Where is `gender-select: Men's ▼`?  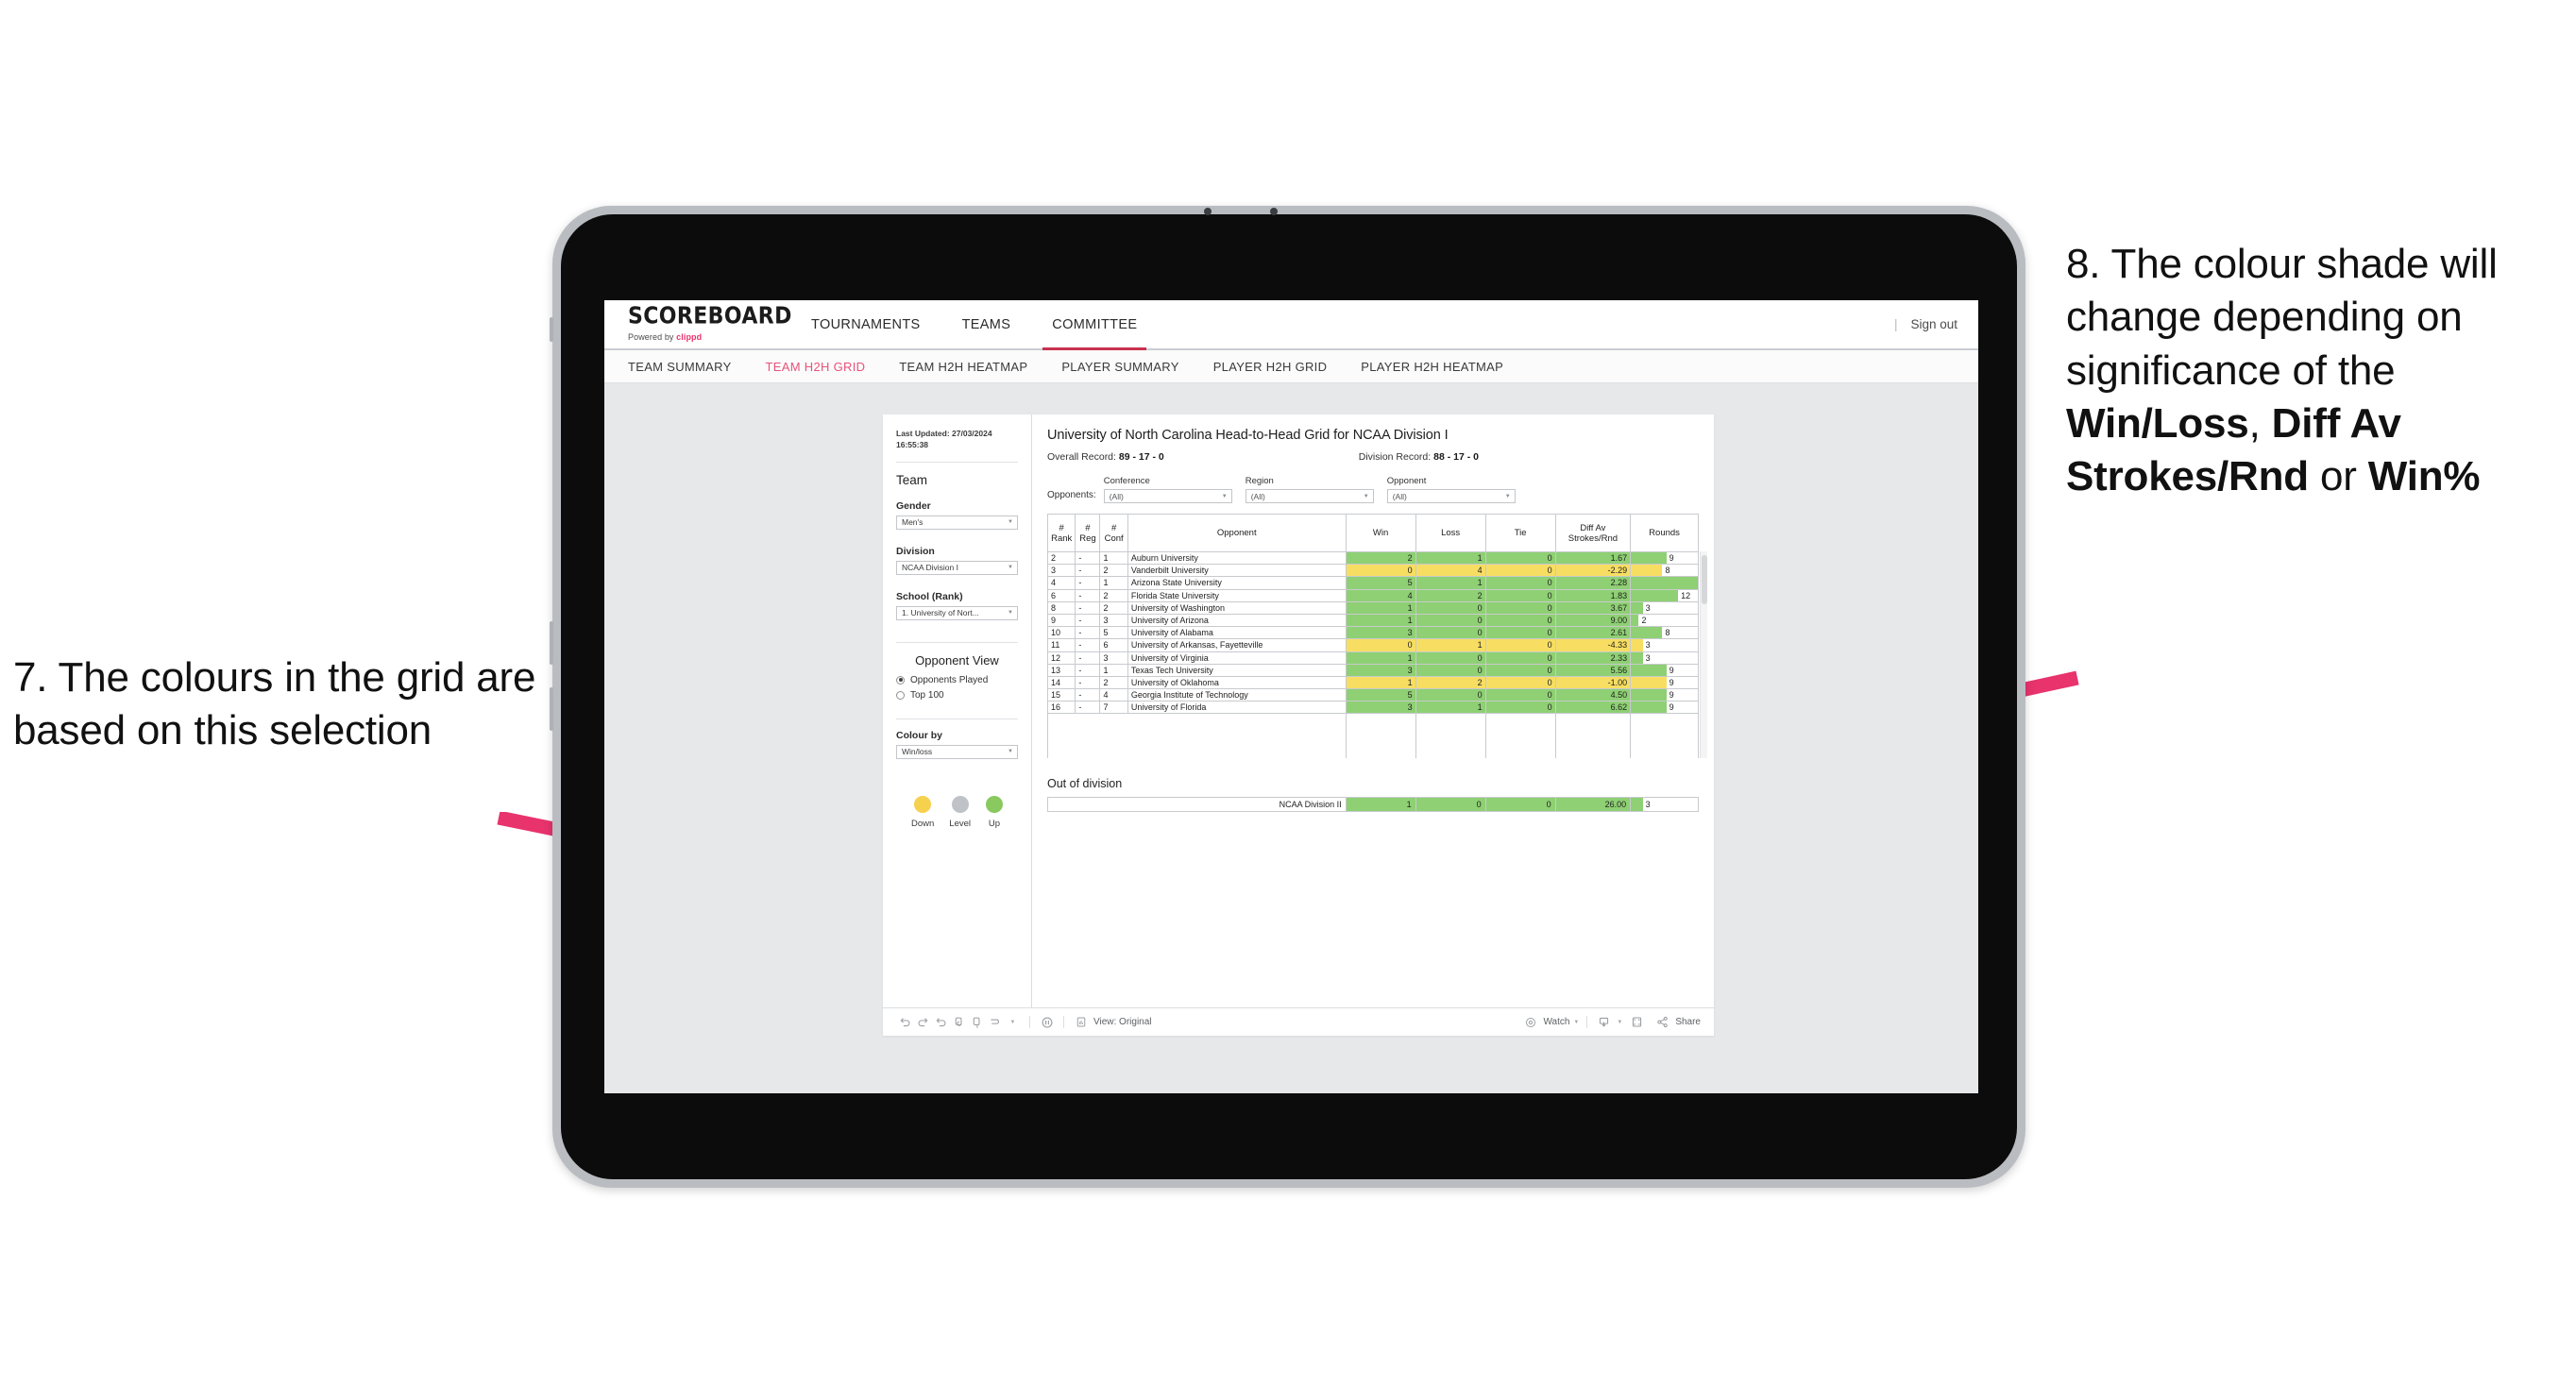 gender-select: Men's ▼ is located at coordinates (957, 522).